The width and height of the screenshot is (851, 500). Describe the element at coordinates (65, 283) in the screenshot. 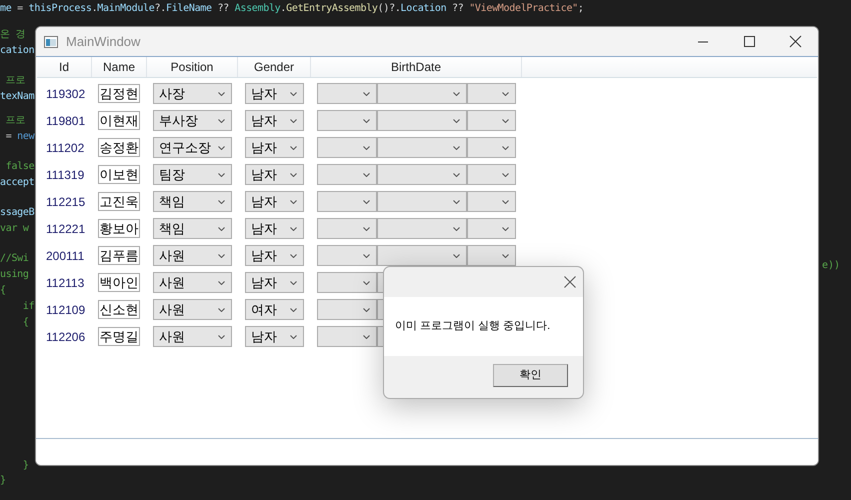

I see `id-cell-text: 112113` at that location.